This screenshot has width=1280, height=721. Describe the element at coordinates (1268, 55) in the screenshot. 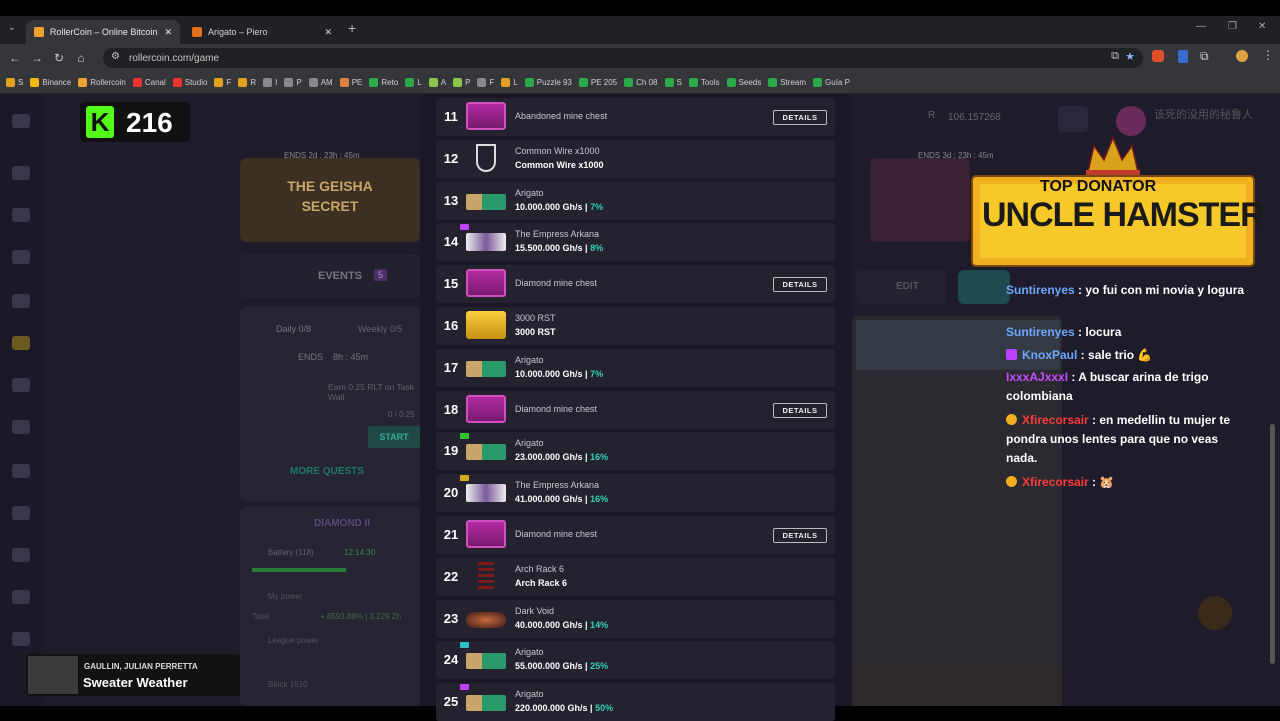

I see `menu-kebab-icon: ⋮` at that location.